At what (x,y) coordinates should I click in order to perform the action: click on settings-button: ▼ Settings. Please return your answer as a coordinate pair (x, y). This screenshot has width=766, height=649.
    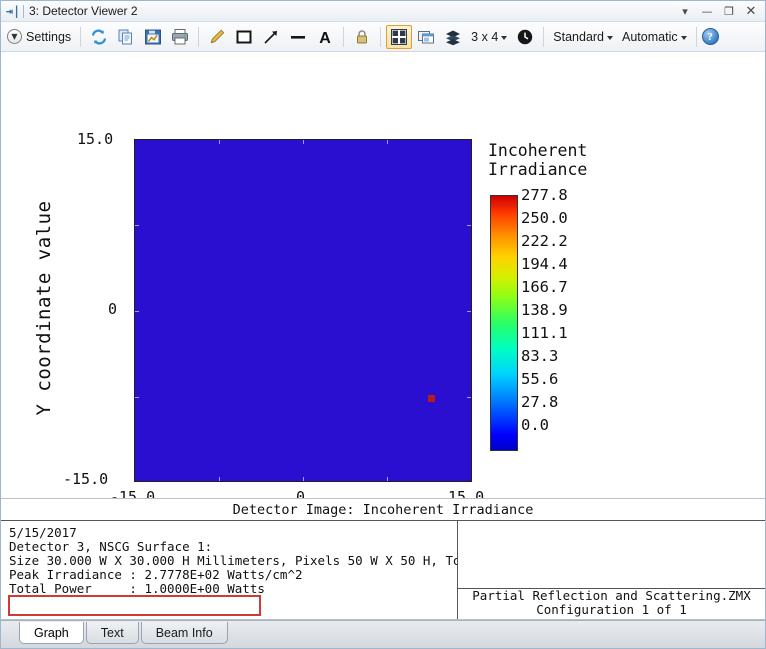
    Looking at the image, I should click on (40, 37).